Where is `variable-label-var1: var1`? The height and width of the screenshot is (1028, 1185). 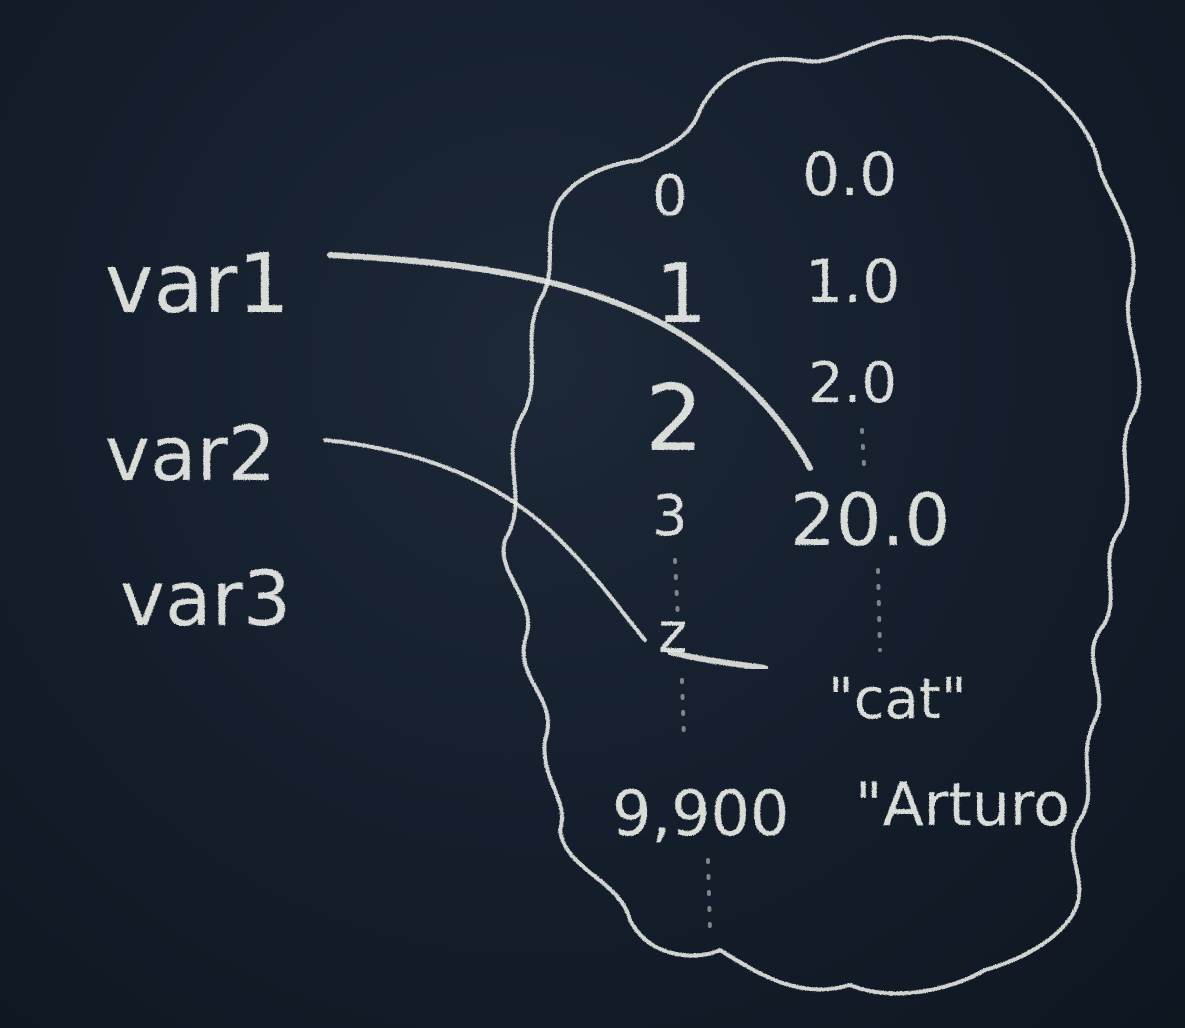
variable-label-var1: var1 is located at coordinates (197, 284).